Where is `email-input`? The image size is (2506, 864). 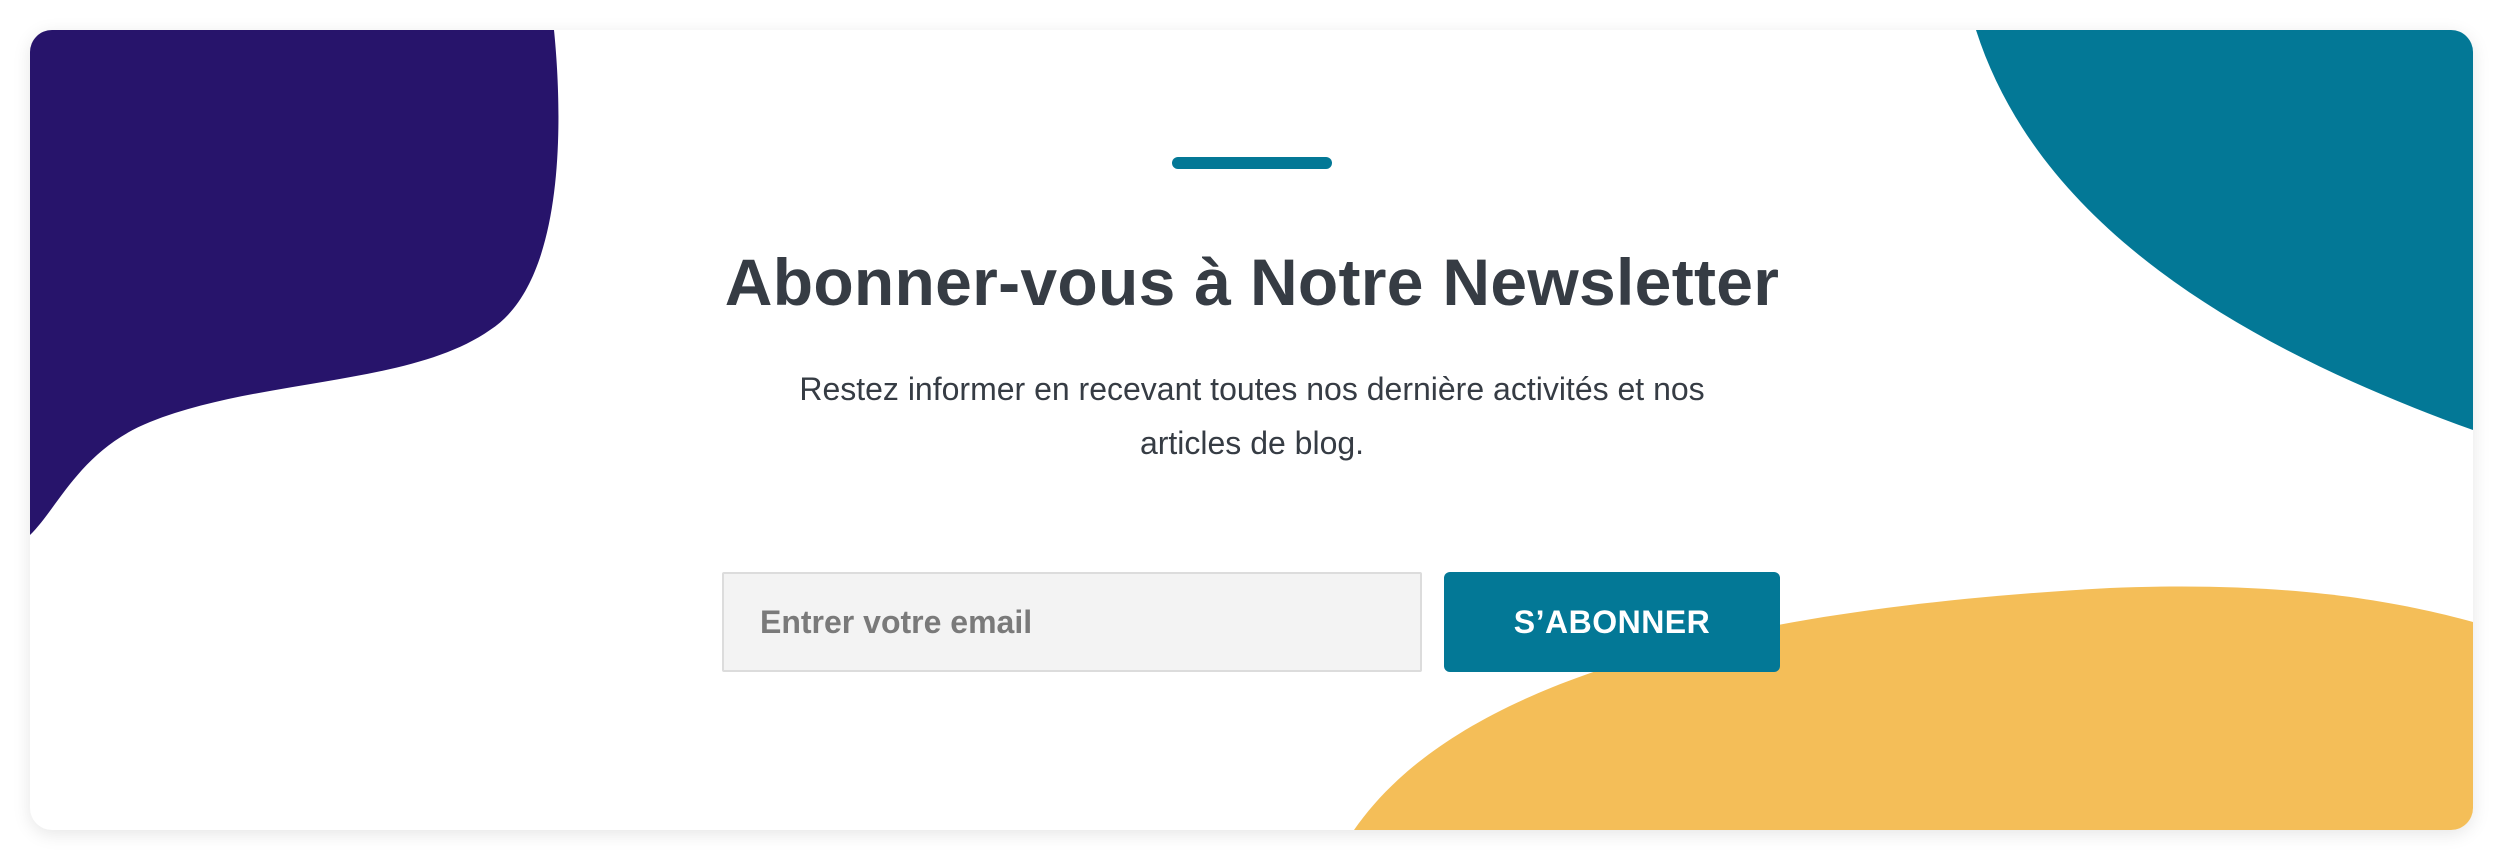
email-input is located at coordinates (1072, 622).